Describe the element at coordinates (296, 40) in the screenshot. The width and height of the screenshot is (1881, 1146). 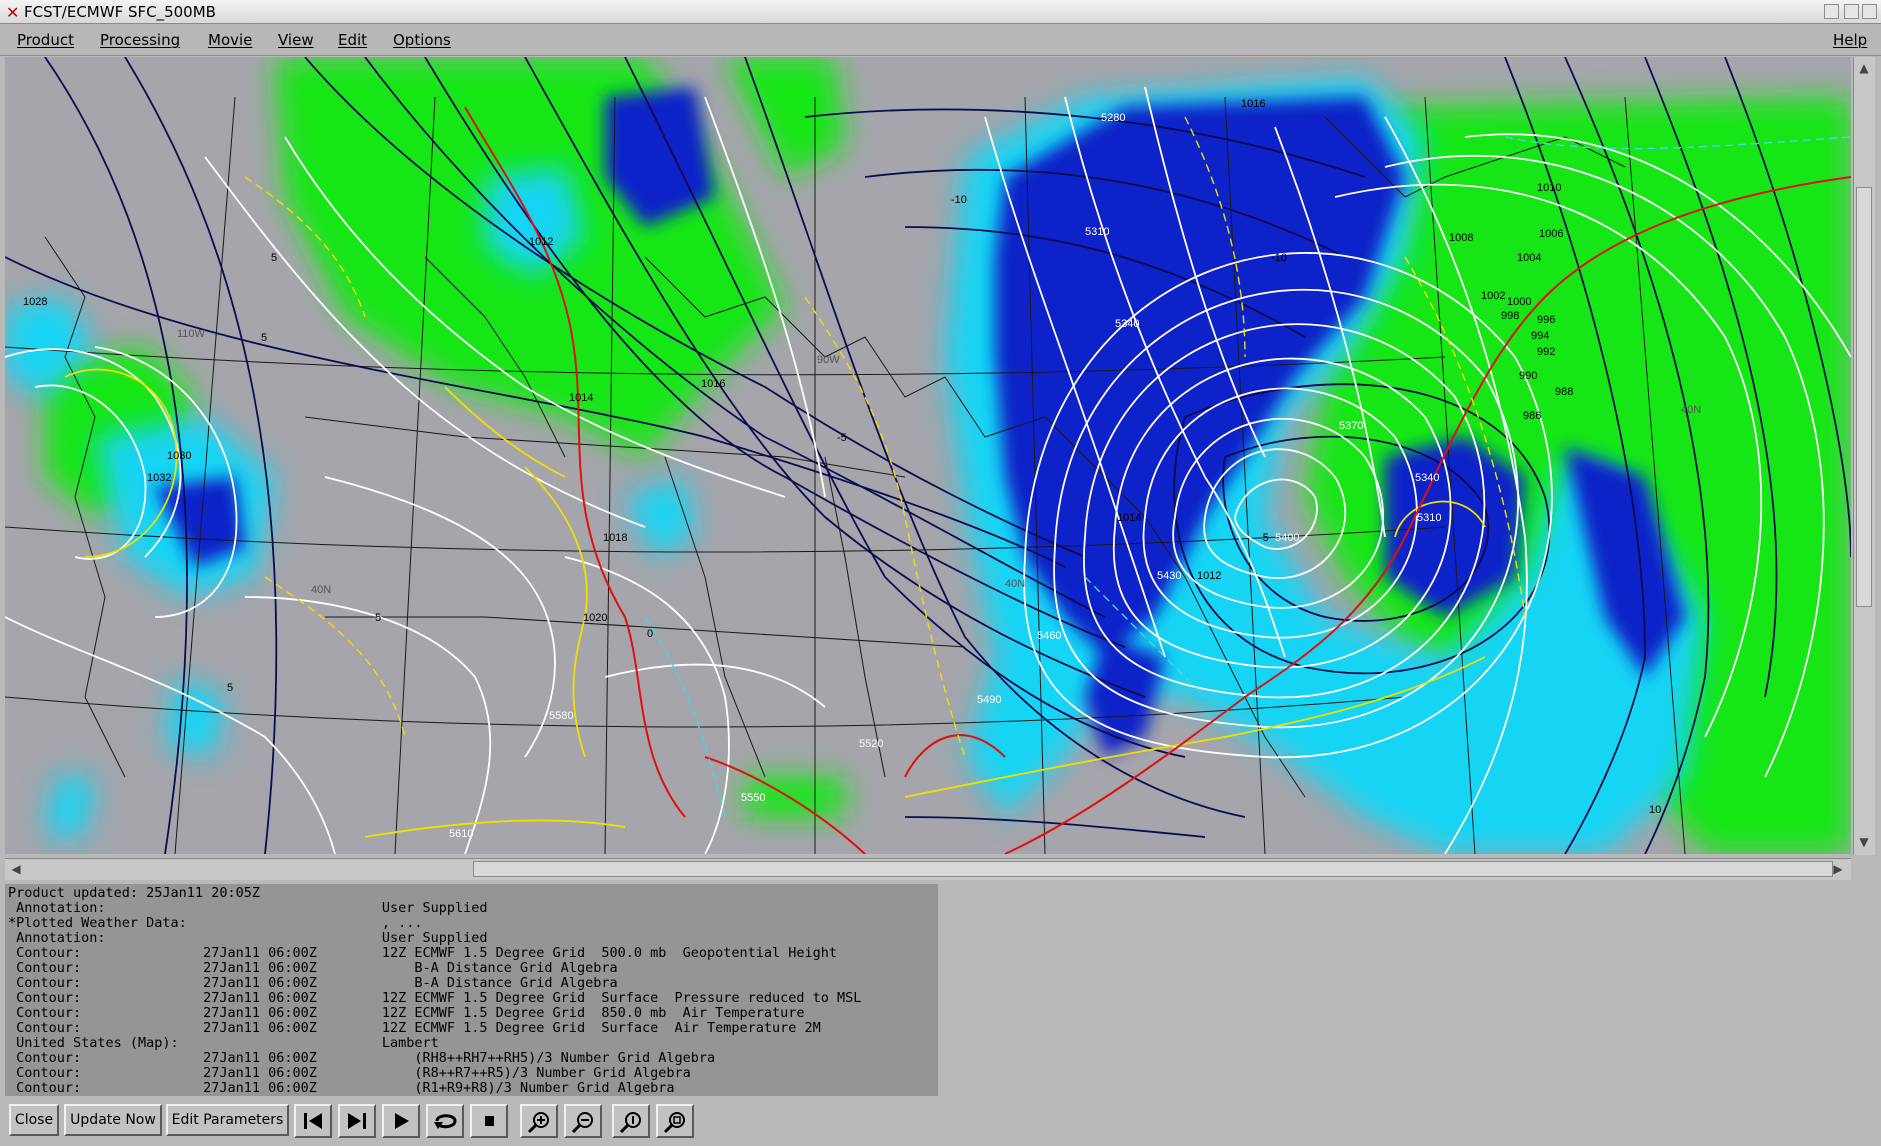
I see `menu-view: View` at that location.